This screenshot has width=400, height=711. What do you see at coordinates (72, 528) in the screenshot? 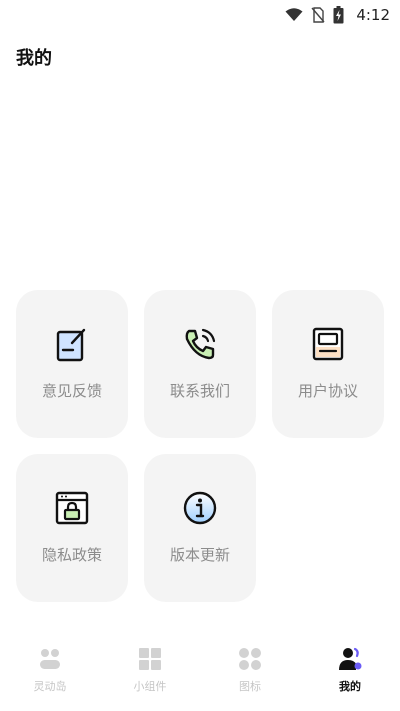
I see `card-privacy: 隐私政策` at bounding box center [72, 528].